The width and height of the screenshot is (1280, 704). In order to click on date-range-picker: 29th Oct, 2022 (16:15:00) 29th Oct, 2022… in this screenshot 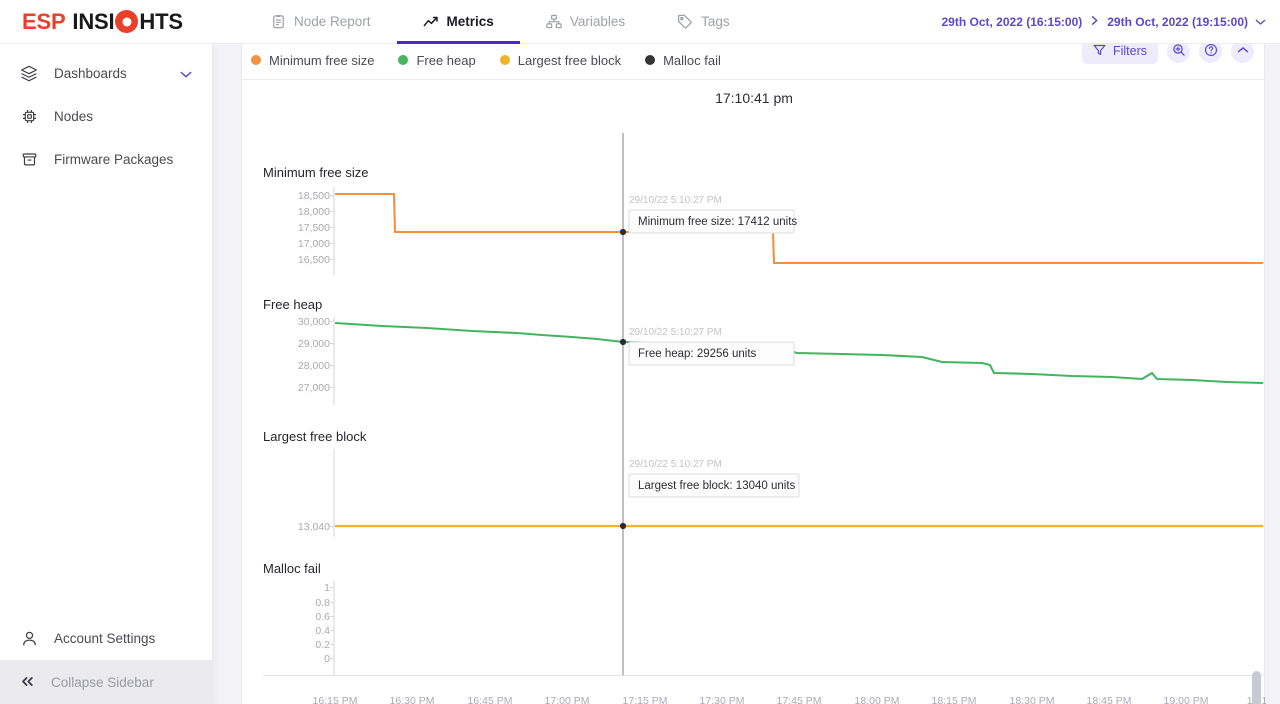, I will do `click(1104, 22)`.